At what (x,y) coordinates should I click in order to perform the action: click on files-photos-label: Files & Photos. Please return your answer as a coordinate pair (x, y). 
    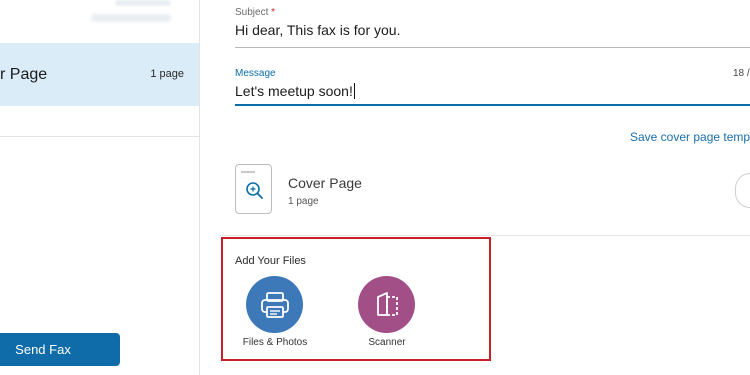
    Looking at the image, I should click on (275, 342).